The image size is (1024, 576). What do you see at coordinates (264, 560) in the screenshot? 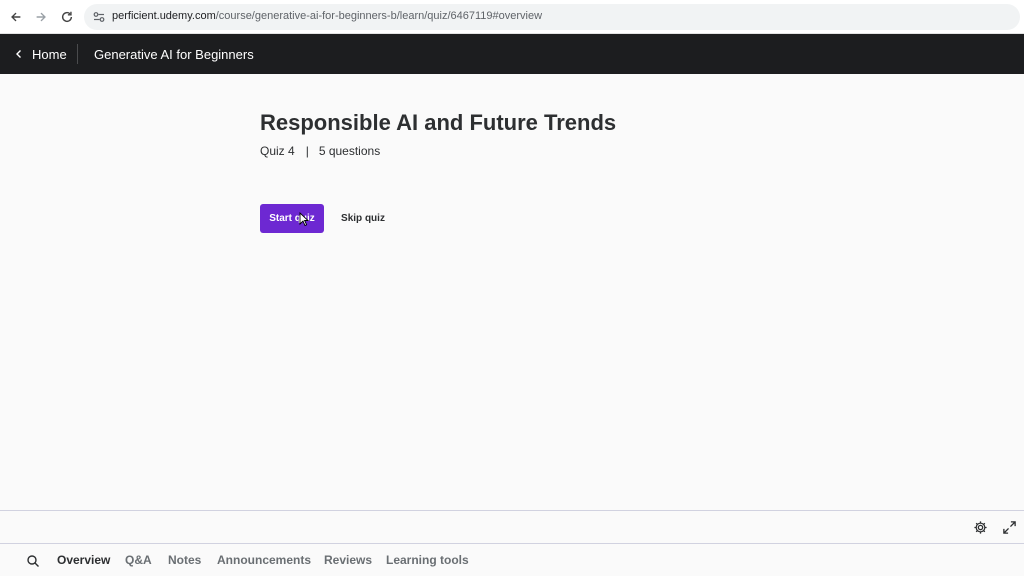
I see `tab-announcements: Announcements` at bounding box center [264, 560].